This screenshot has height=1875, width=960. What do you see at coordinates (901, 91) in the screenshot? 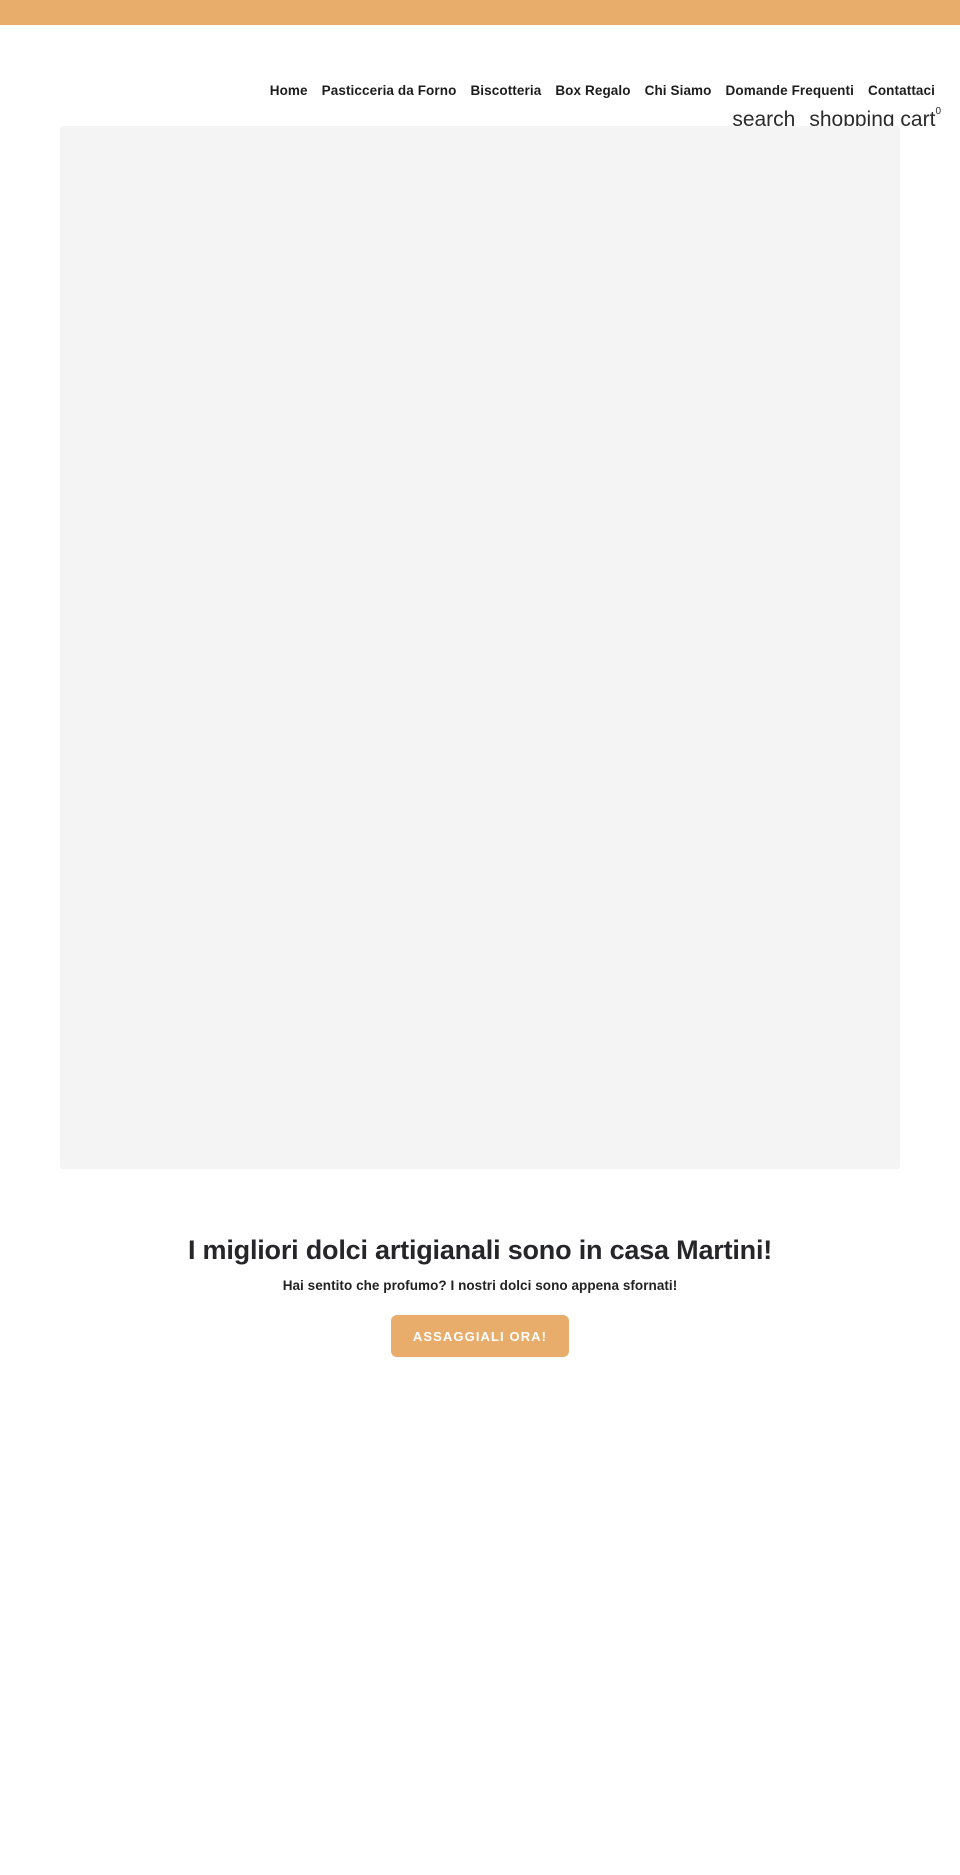
I see `nav-item-contattaci: Contattaci` at bounding box center [901, 91].